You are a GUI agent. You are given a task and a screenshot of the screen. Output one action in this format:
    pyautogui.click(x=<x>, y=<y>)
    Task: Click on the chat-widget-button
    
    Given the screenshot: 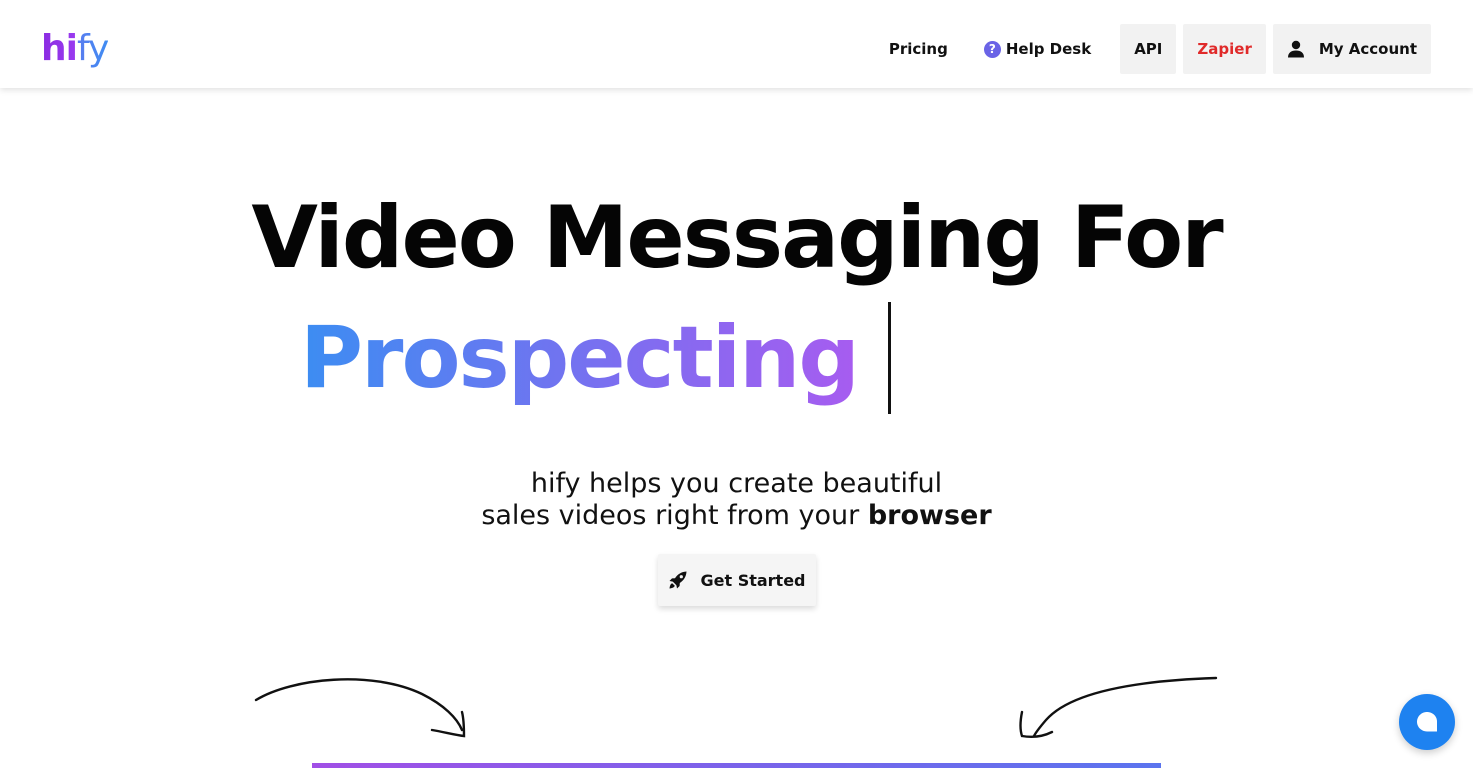 What is the action you would take?
    pyautogui.click(x=1427, y=722)
    